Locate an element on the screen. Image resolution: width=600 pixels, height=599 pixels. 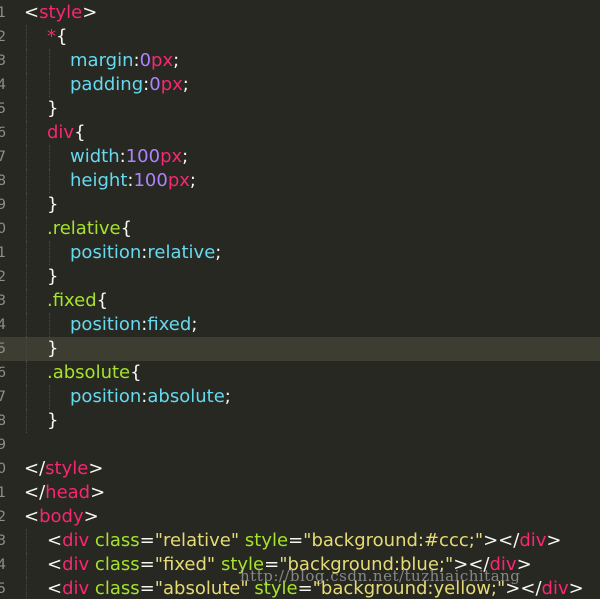
code-line: 1 position:relative; is located at coordinates (300, 253).